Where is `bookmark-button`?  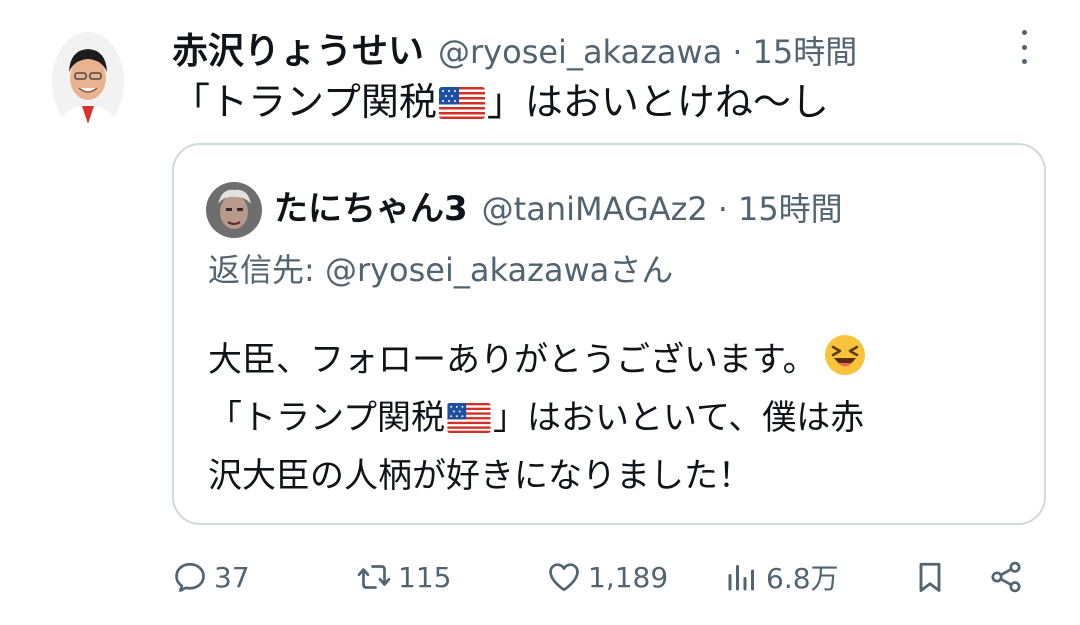 bookmark-button is located at coordinates (930, 577).